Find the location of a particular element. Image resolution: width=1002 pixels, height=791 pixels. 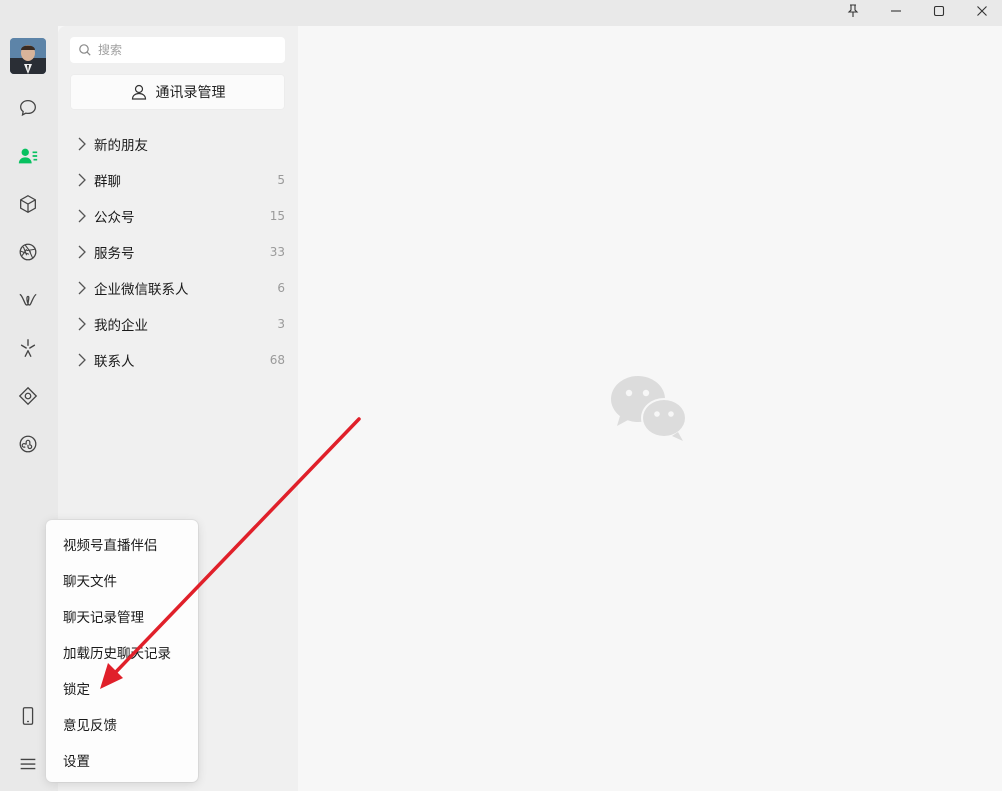

search-box is located at coordinates (177, 50).